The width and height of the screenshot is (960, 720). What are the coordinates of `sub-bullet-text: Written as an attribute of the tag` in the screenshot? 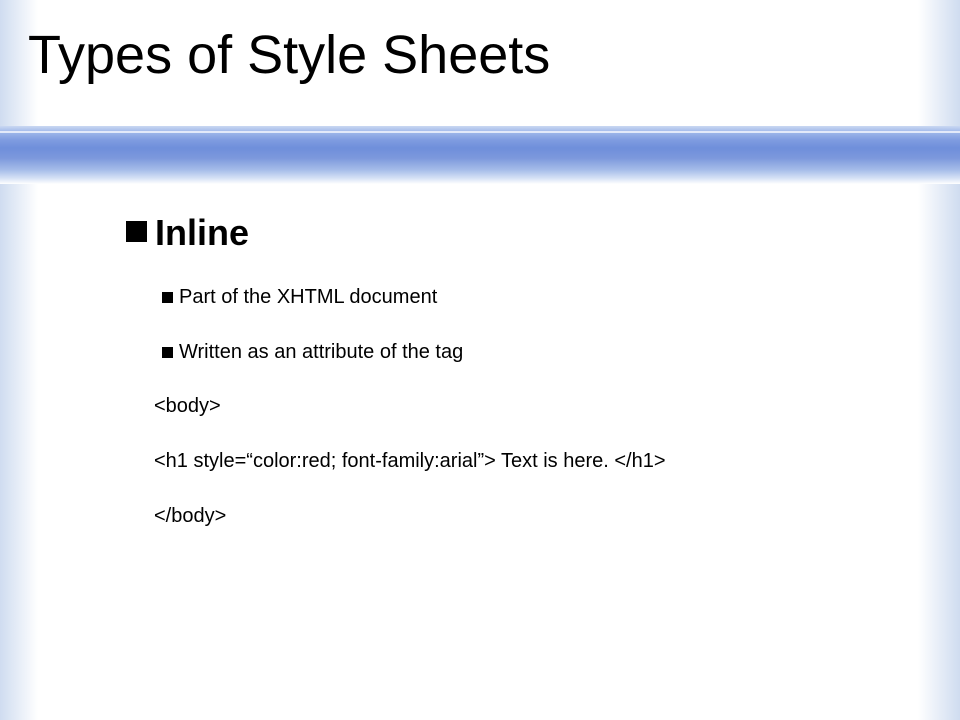 It's located at (321, 352).